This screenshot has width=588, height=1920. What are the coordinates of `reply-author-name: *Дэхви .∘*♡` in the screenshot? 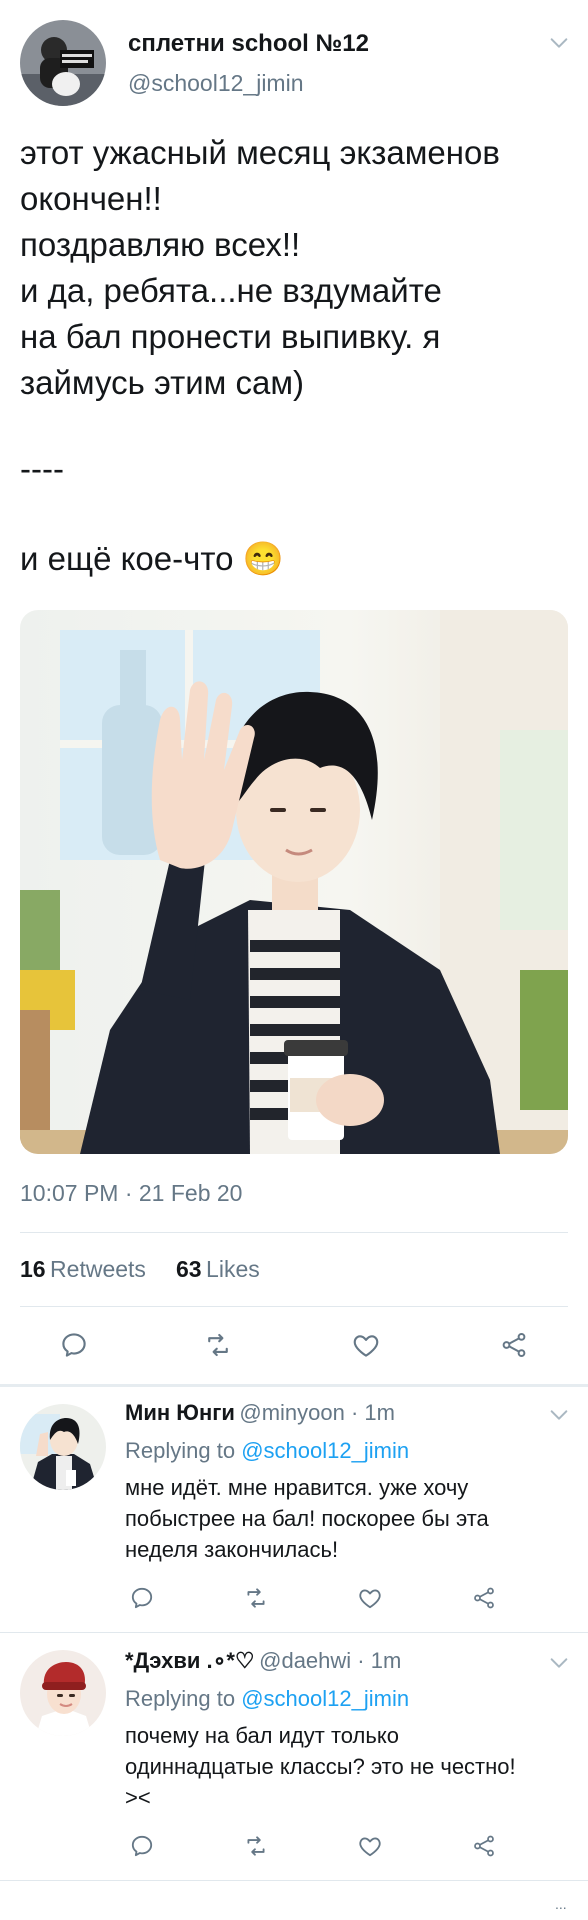 It's located at (190, 1660).